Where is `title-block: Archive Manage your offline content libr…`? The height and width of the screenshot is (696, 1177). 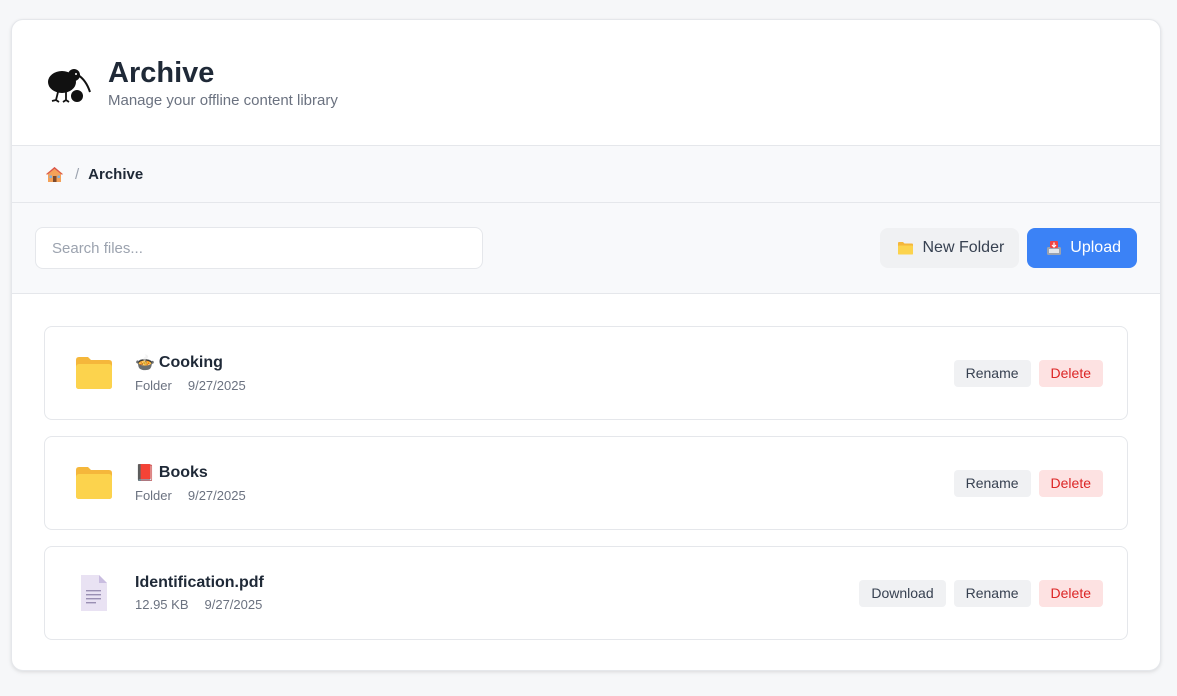 title-block: Archive Manage your offline content libr… is located at coordinates (223, 82).